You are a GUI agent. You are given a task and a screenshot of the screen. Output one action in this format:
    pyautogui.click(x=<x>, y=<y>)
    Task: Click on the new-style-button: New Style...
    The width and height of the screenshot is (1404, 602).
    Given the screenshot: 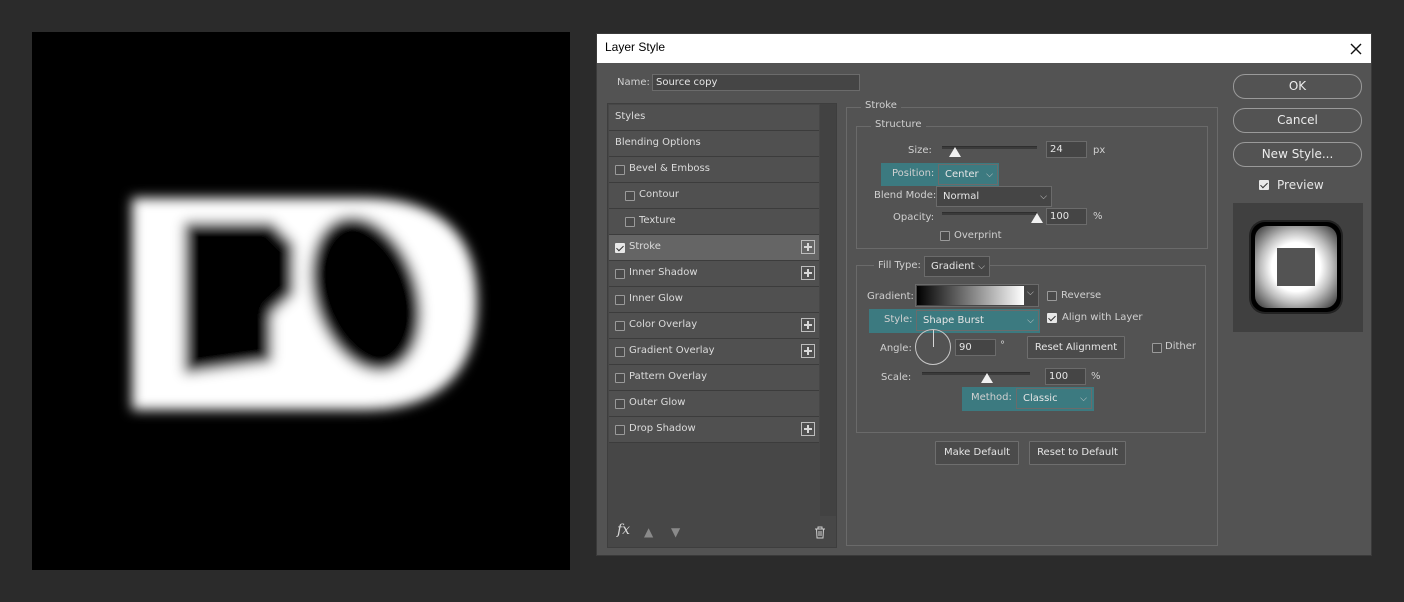 What is the action you would take?
    pyautogui.click(x=1297, y=154)
    